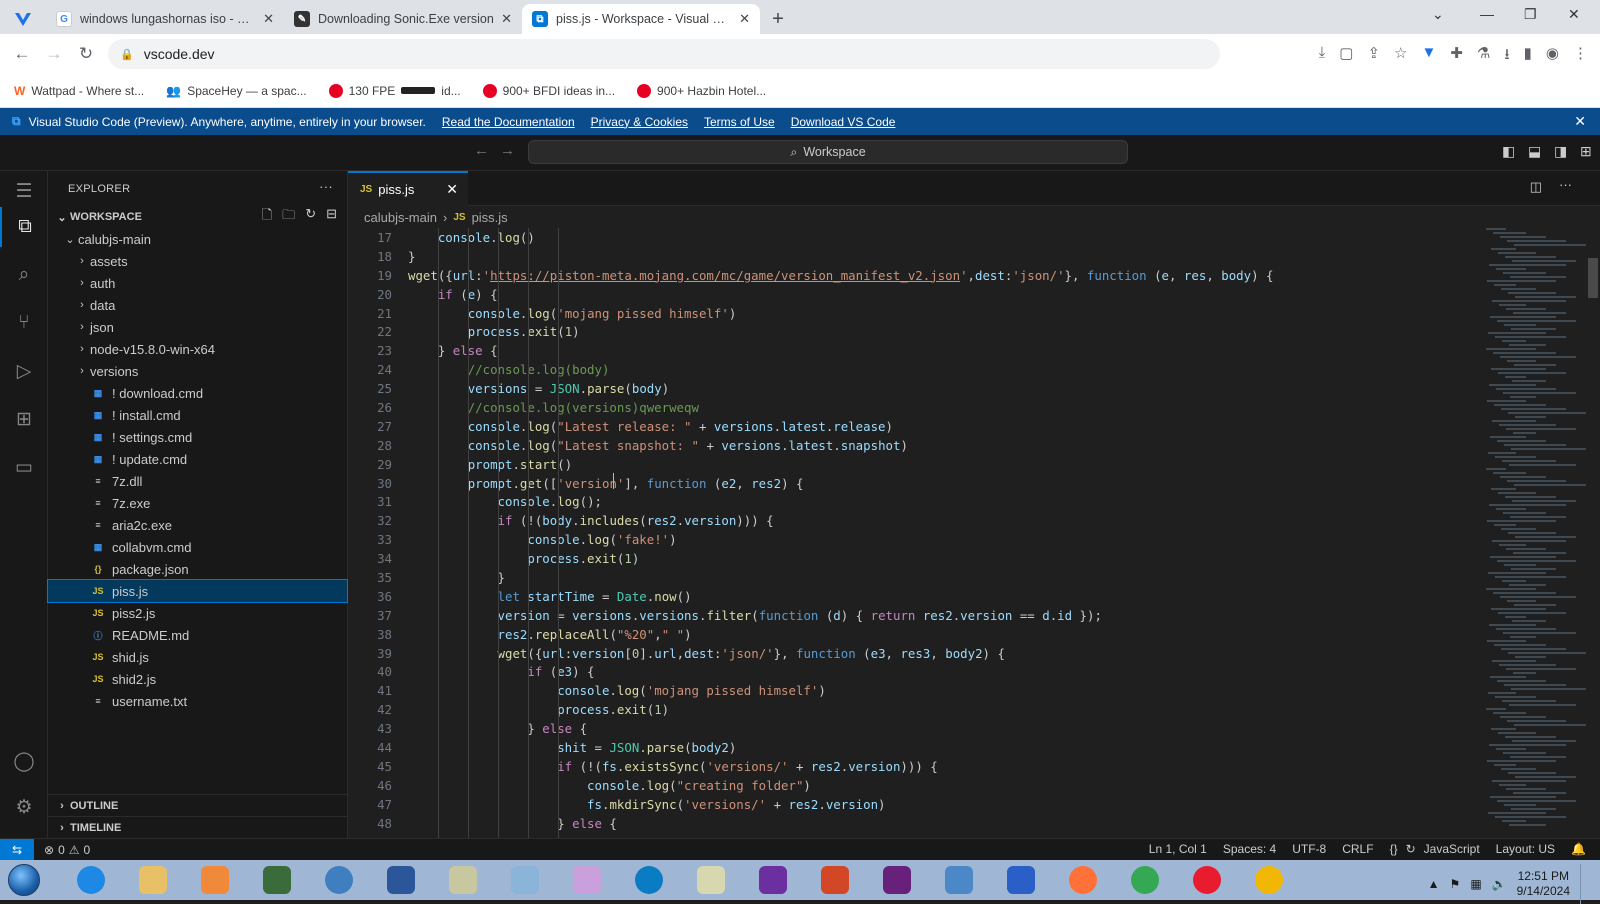 The image size is (1600, 904). I want to click on tree-file: JS piss2.js, so click(197, 613).